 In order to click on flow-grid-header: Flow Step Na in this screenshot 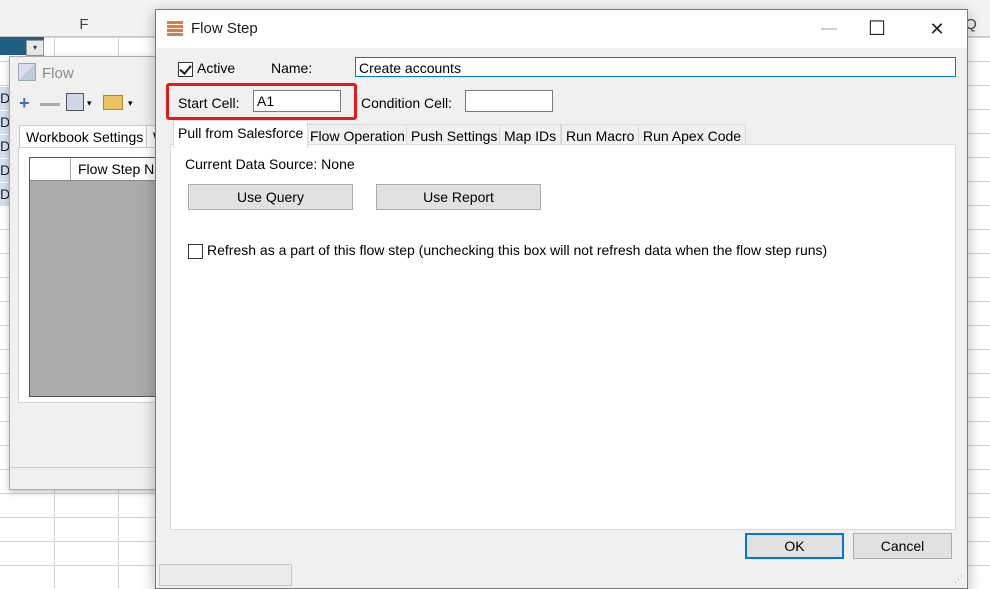, I will do `click(97, 169)`.